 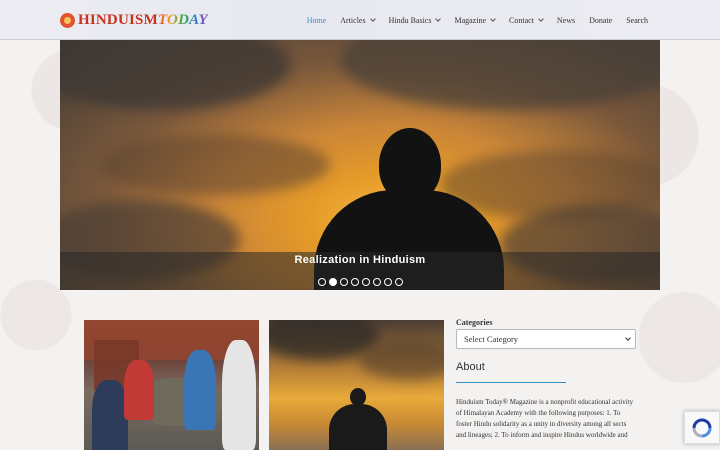 I want to click on categories-label: Categories, so click(x=474, y=322).